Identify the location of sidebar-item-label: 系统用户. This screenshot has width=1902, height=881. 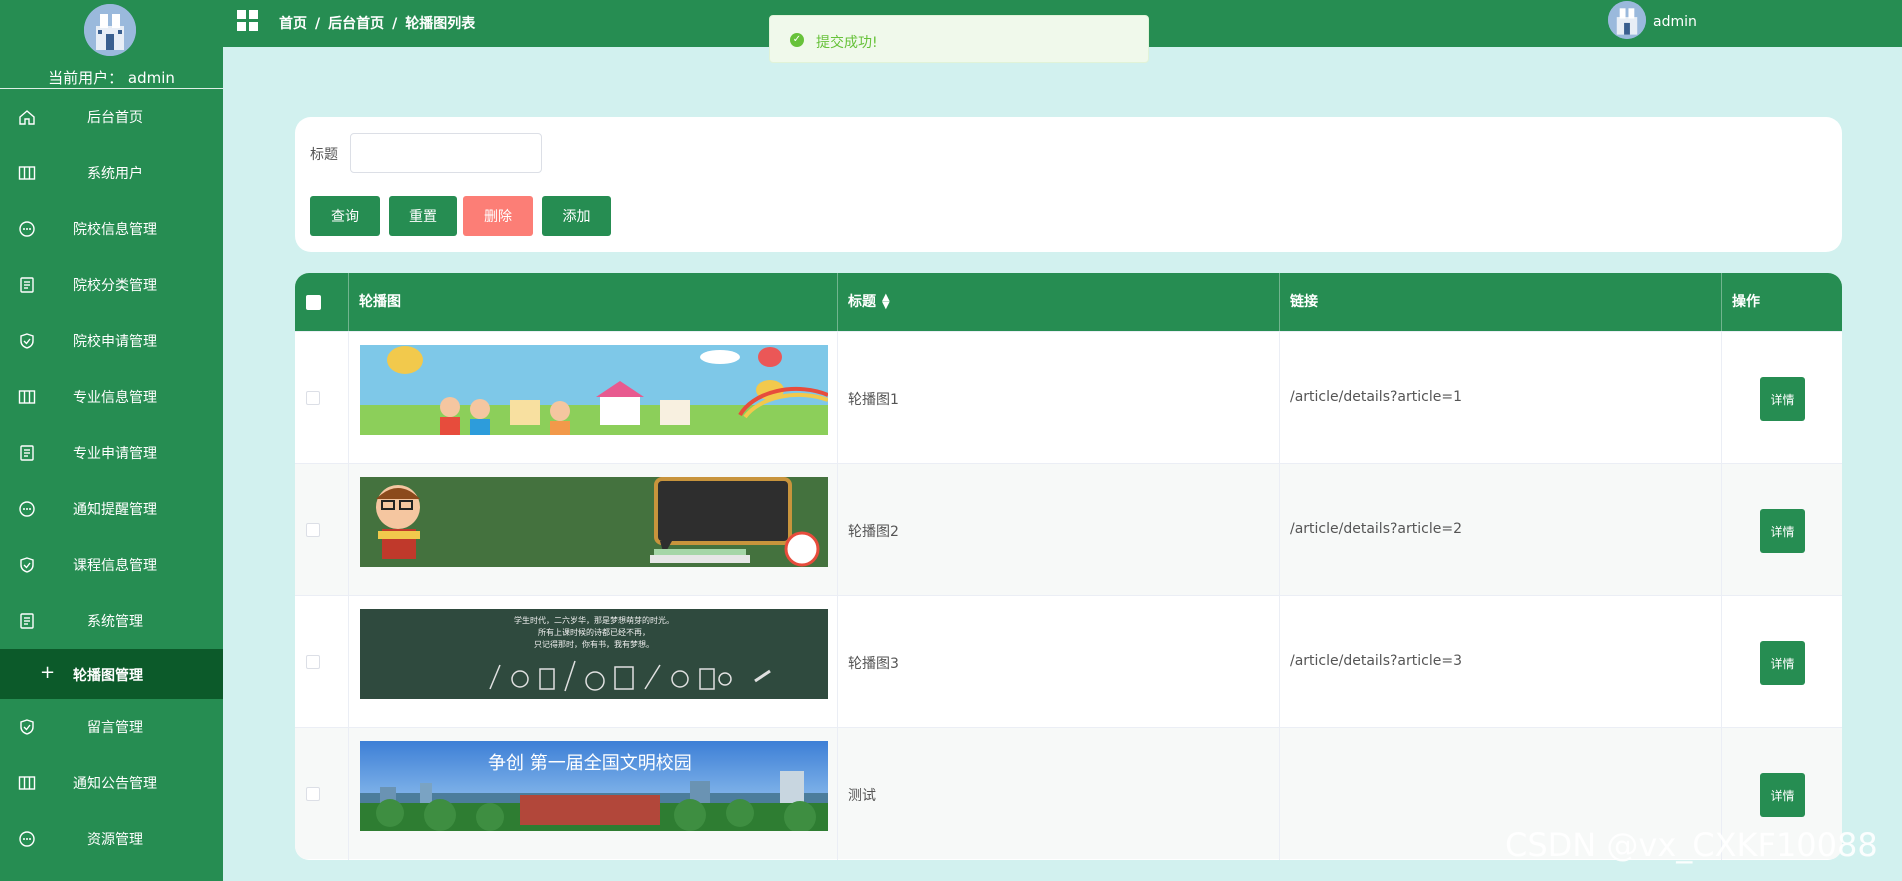
(115, 174).